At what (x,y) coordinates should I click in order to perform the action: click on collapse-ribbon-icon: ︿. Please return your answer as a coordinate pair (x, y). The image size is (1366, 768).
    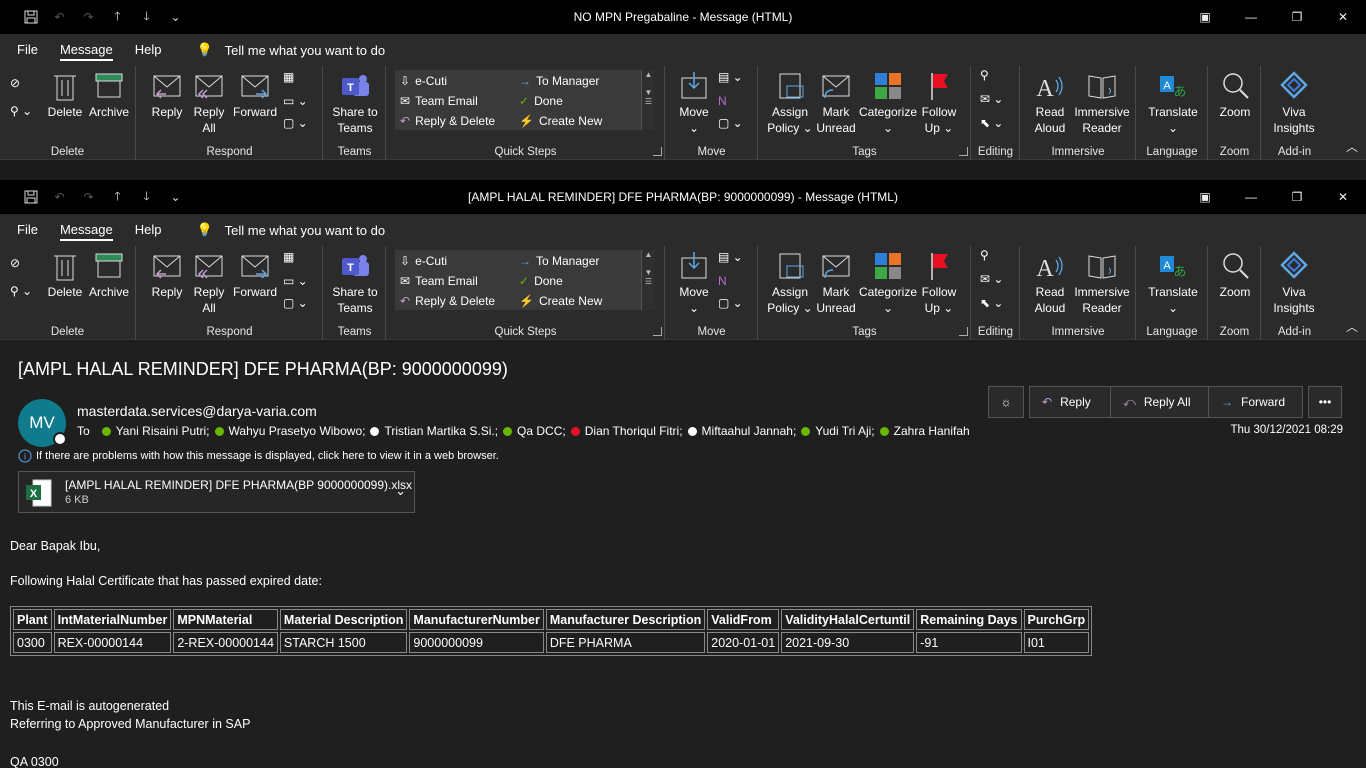
    Looking at the image, I should click on (1352, 326).